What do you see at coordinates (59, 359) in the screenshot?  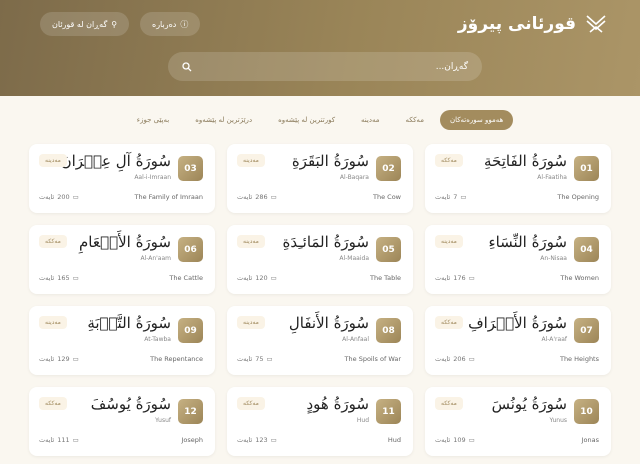 I see `ayah-count: ▭ 129 ئایەت` at bounding box center [59, 359].